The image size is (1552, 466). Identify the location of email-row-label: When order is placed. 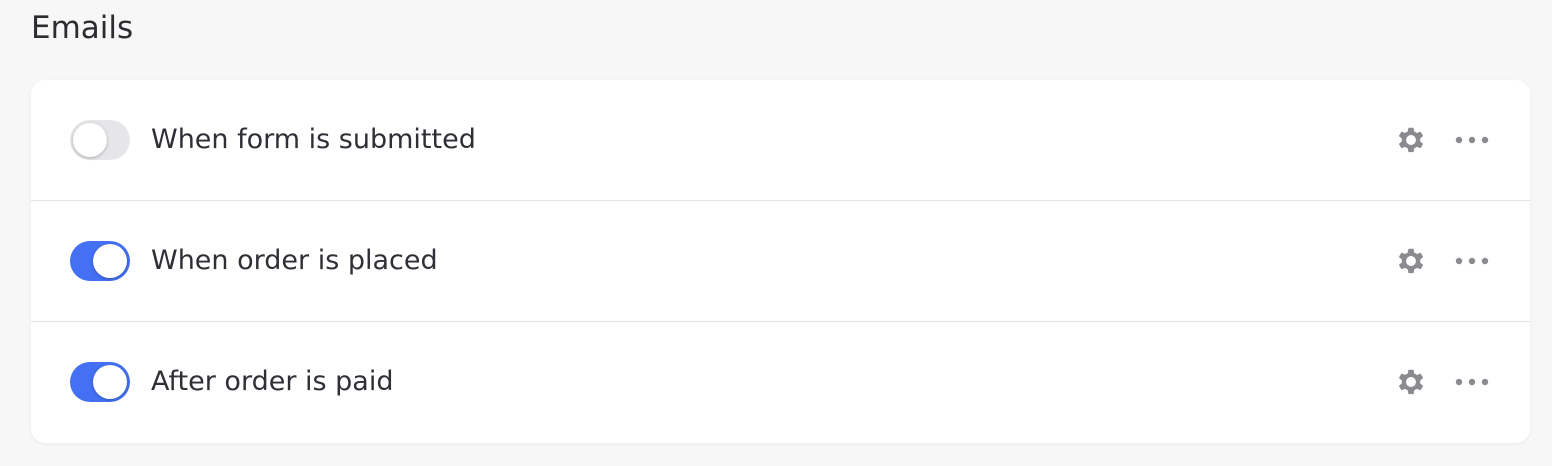
(294, 260).